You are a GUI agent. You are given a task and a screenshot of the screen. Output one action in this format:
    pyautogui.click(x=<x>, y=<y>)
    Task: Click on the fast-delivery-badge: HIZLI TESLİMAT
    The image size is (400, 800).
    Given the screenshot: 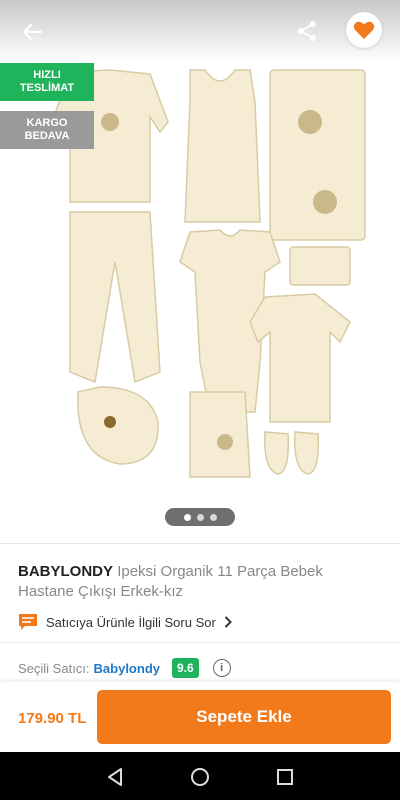 What is the action you would take?
    pyautogui.click(x=47, y=82)
    